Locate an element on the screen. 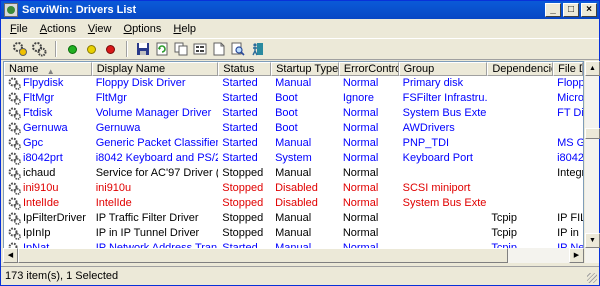  close-button: × is located at coordinates (589, 10).